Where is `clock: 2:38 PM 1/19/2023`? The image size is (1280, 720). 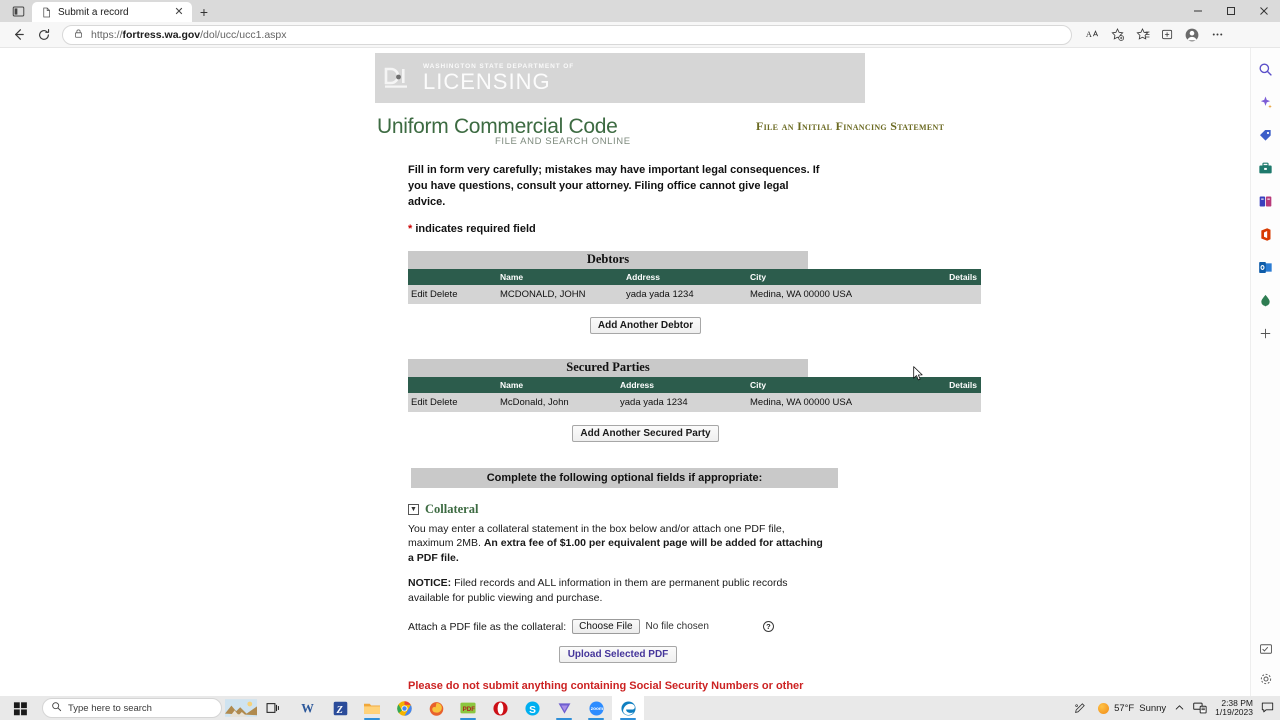 clock: 2:38 PM 1/19/2023 is located at coordinates (1234, 707).